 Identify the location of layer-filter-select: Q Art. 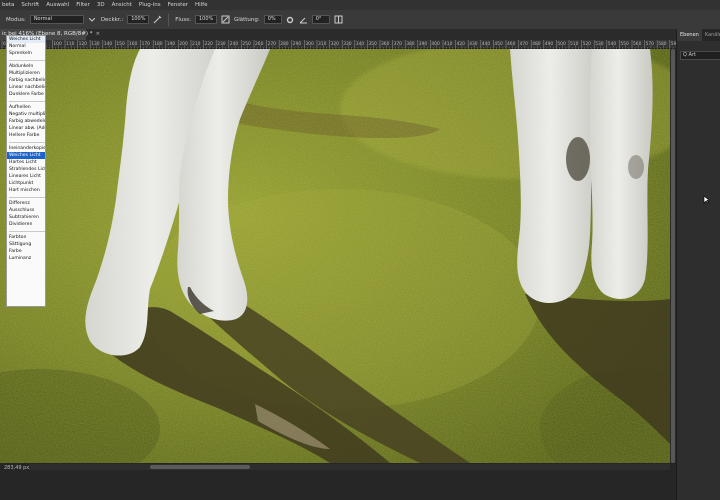
(700, 55).